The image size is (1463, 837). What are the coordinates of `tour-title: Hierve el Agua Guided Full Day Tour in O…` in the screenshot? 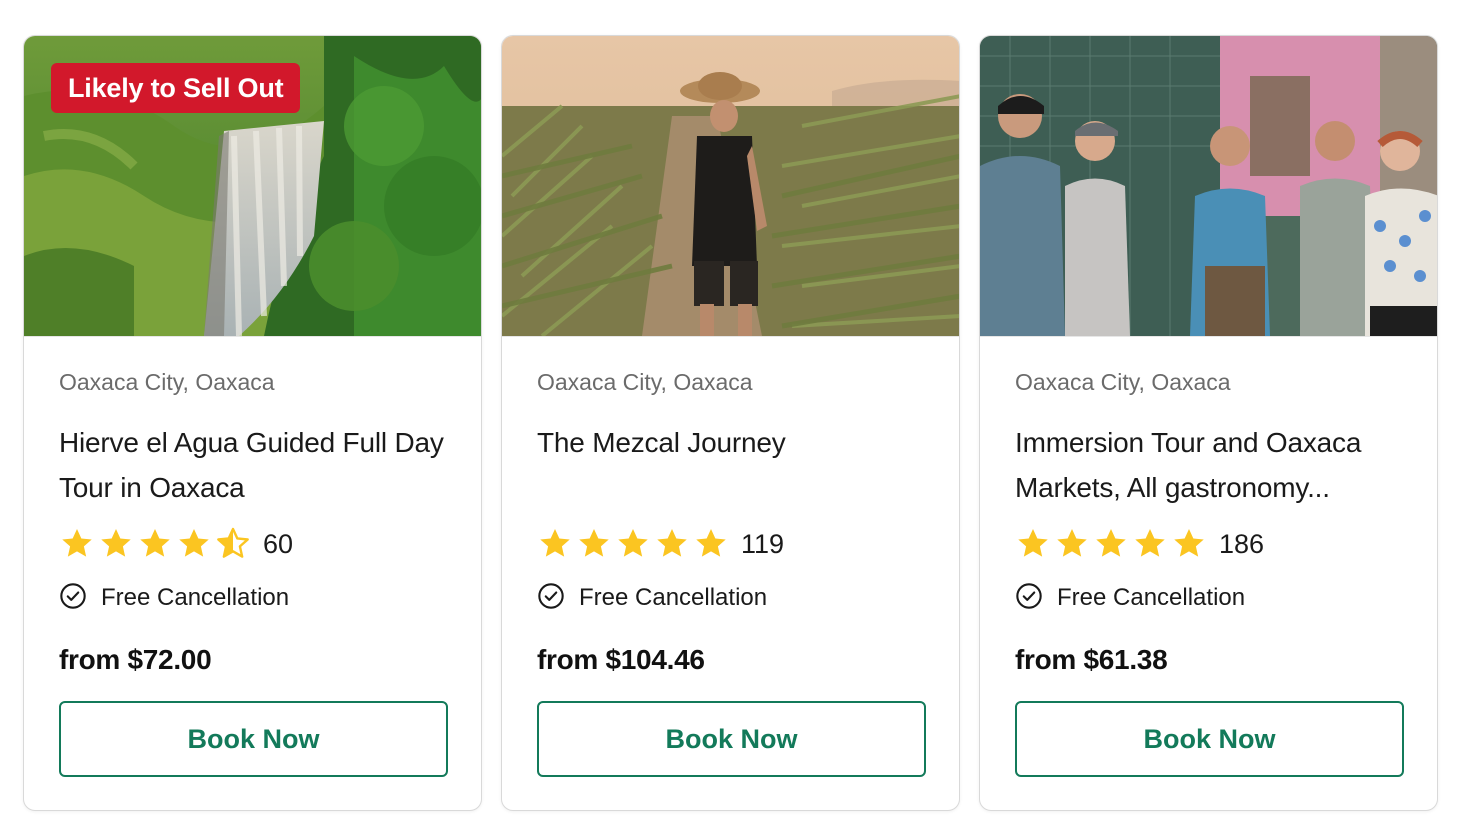 It's located at (252, 465).